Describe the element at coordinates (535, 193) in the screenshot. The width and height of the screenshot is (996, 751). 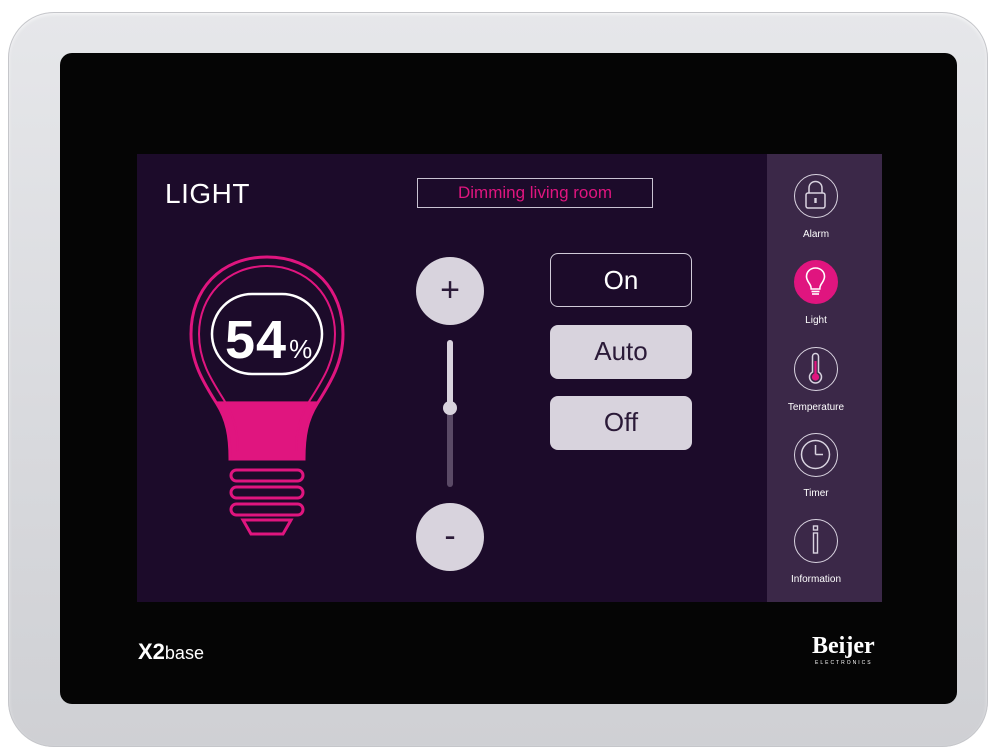
I see `room-label: Dimming living room` at that location.